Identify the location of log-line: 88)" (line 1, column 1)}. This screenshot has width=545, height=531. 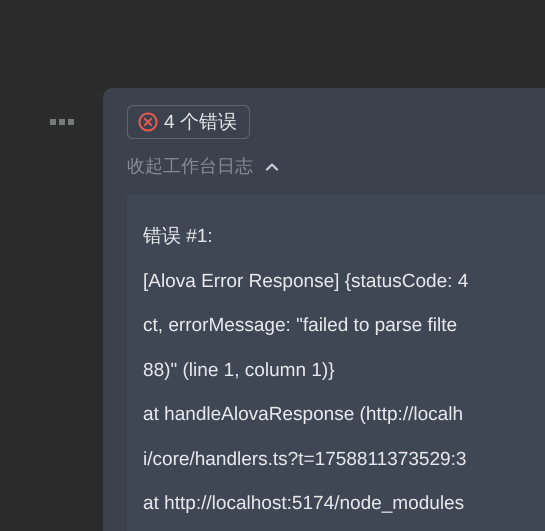
(239, 370).